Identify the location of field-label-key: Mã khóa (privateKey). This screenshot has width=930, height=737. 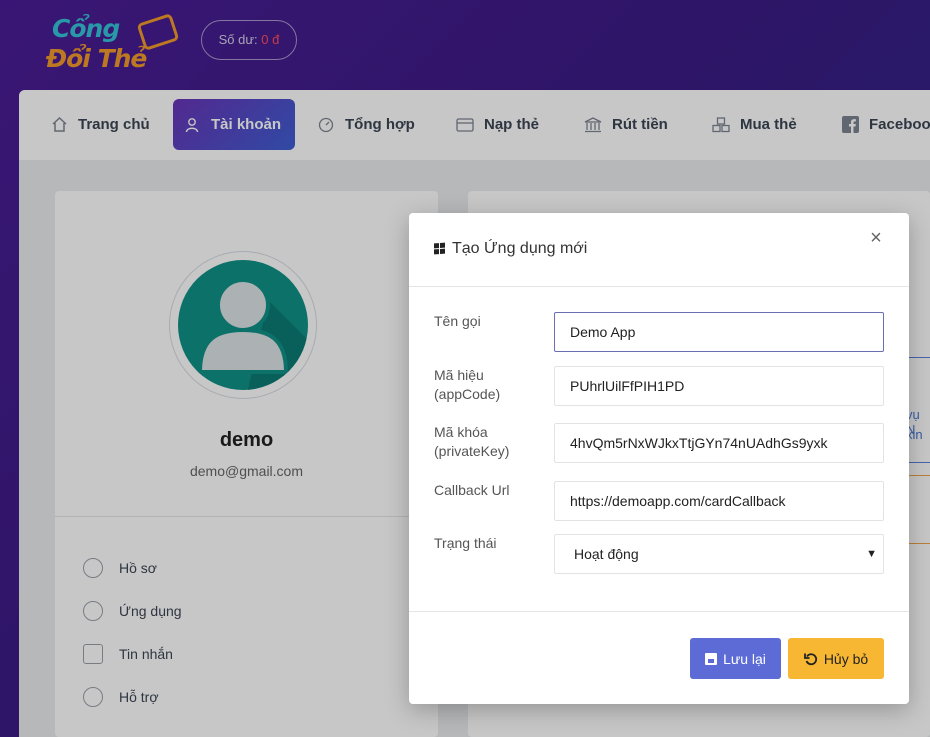
(472, 441).